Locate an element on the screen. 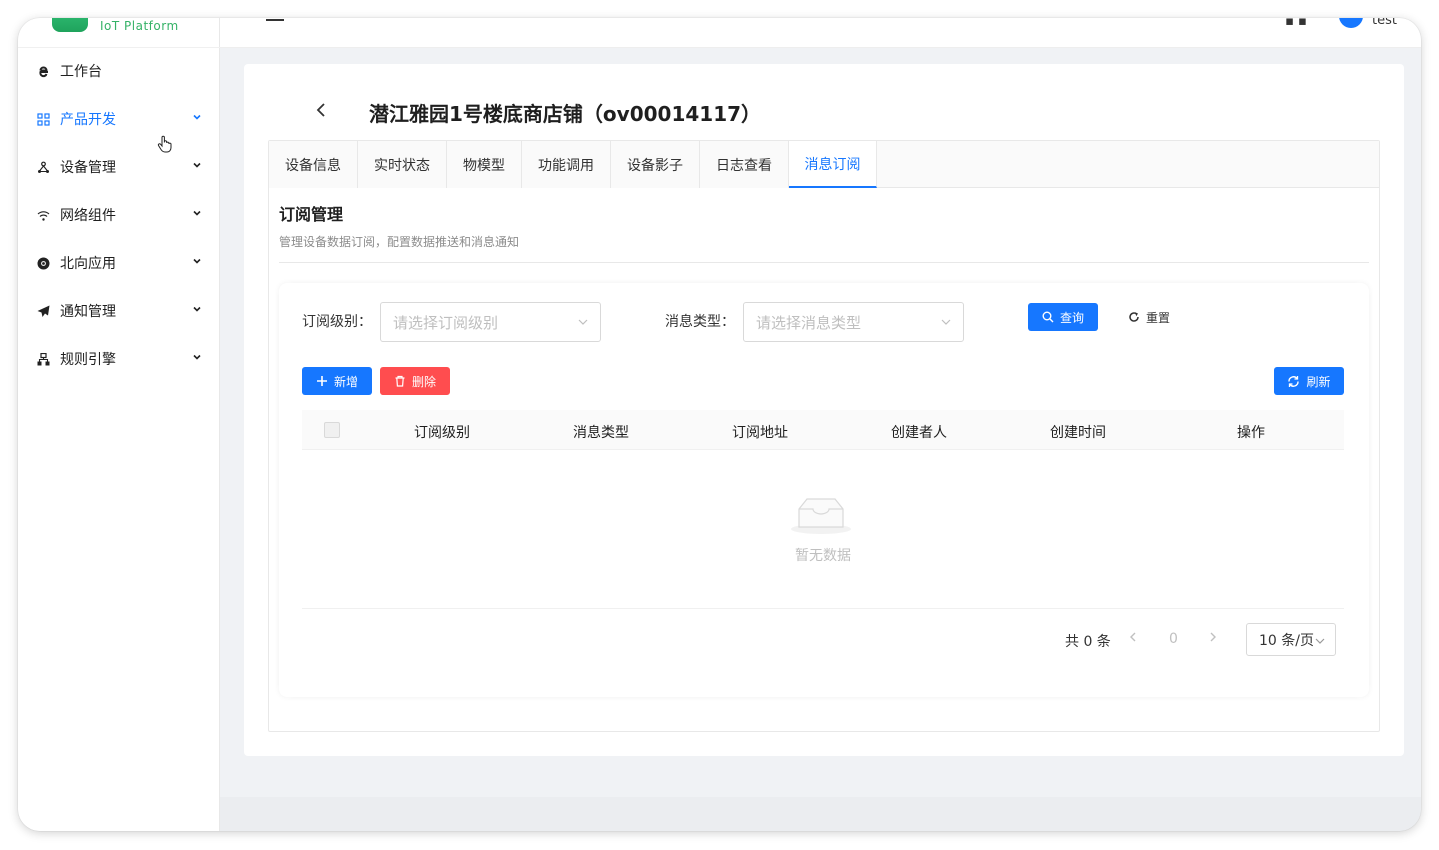 This screenshot has height=850, width=1439. page-title: 潜江雅园1号楼底商店铺（ov00014117） is located at coordinates (565, 114).